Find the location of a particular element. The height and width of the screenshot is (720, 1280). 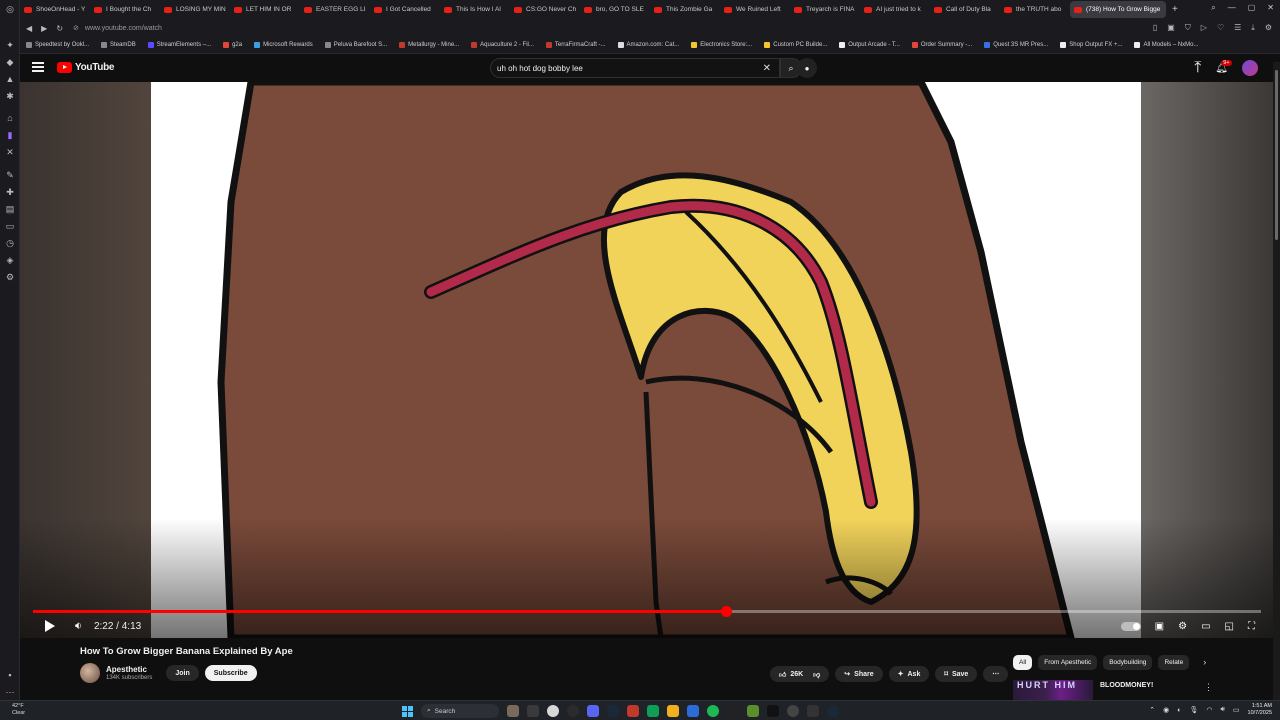

save-button: ⌑ Save is located at coordinates (956, 674).